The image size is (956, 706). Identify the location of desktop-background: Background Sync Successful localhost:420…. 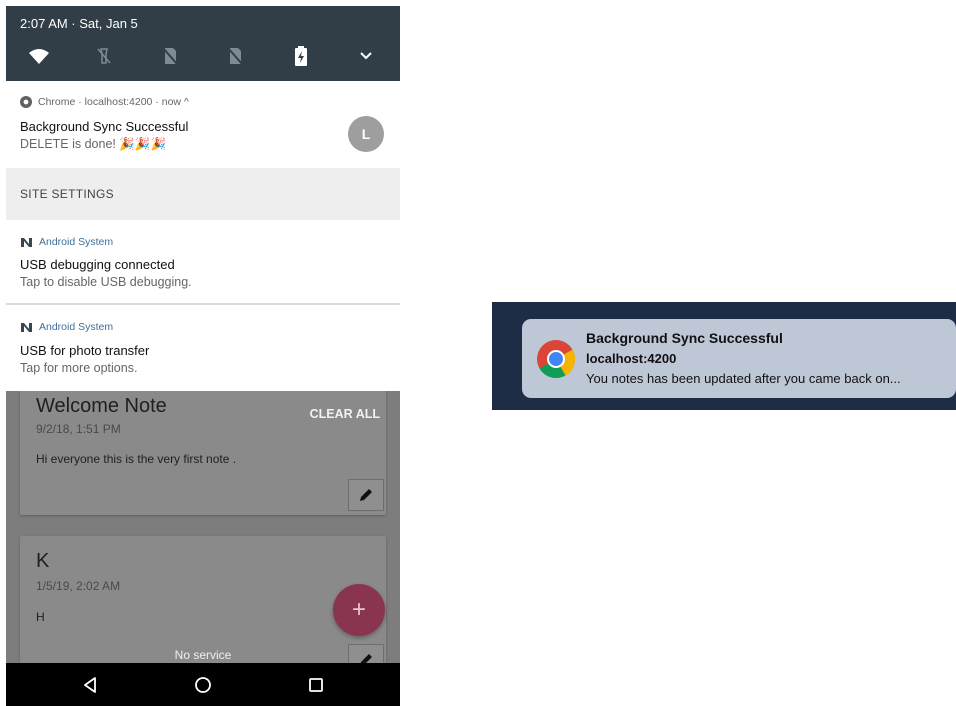
(724, 356).